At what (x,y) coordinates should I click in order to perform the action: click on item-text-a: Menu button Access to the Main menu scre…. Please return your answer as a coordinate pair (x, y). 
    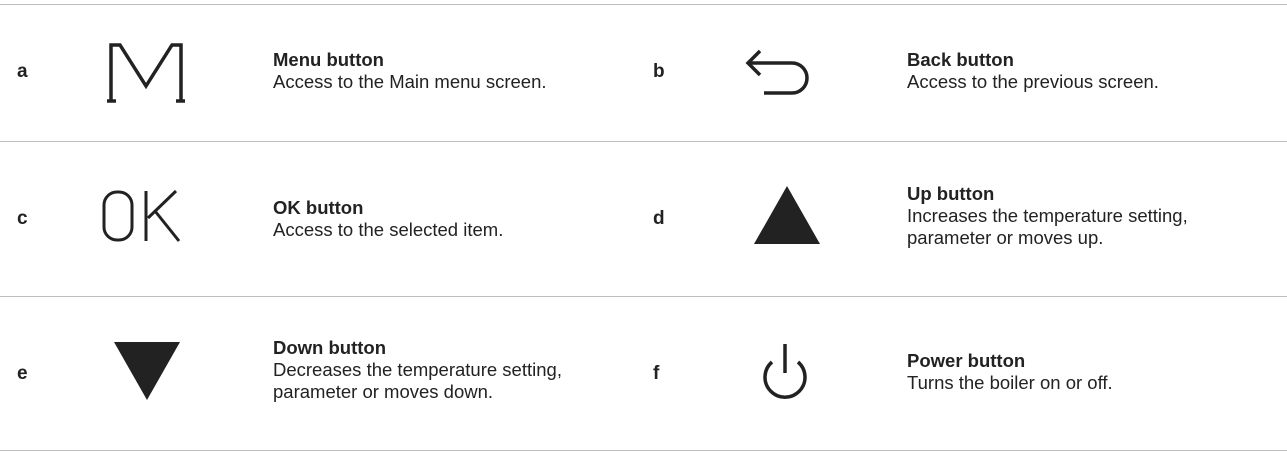
    Looking at the image, I should click on (443, 71).